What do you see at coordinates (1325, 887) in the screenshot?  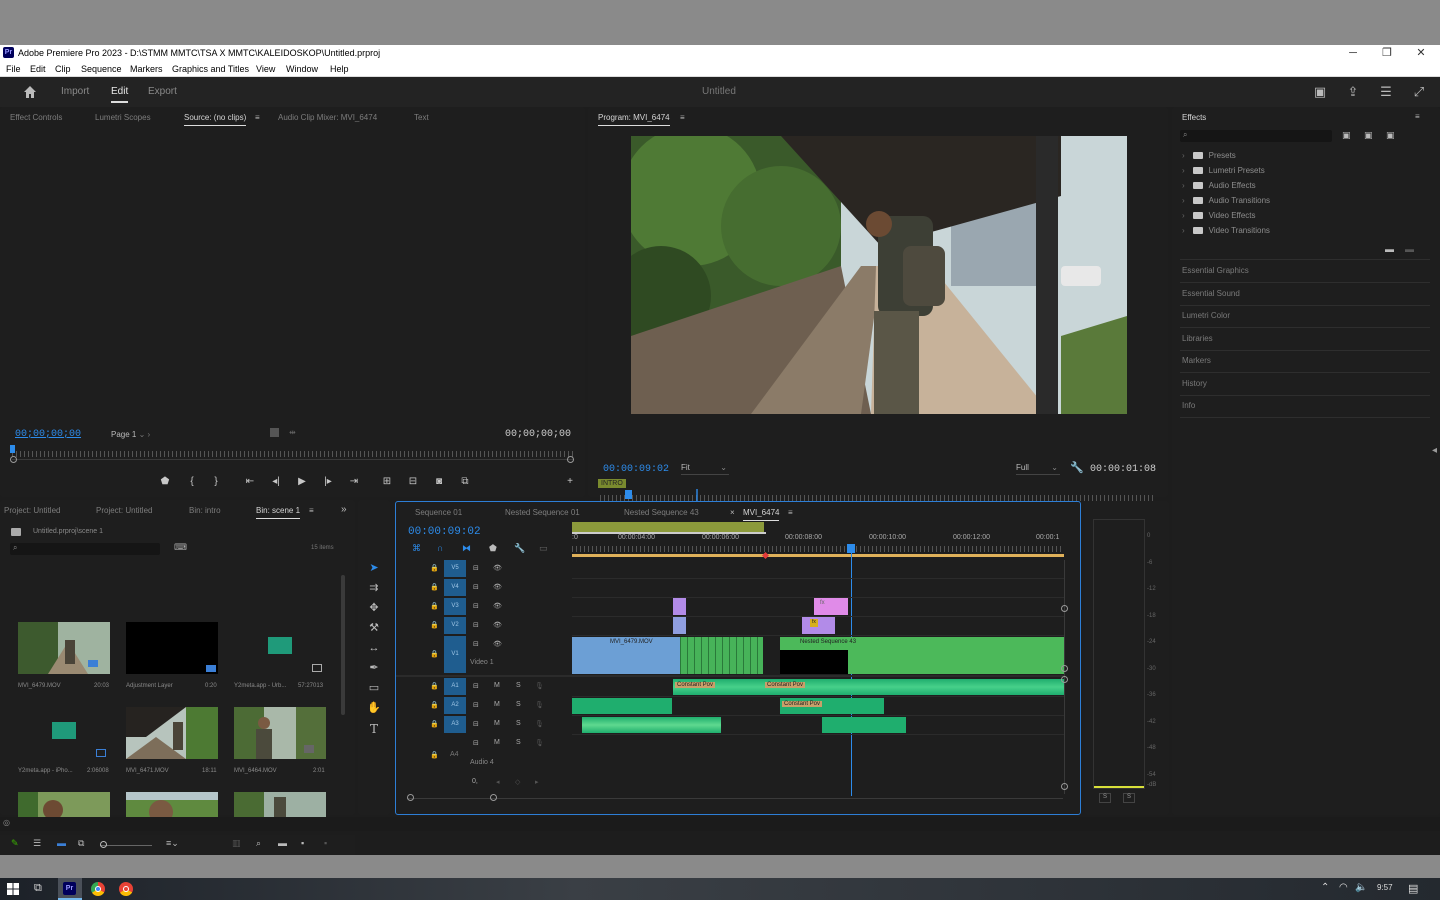 I see `tray-chevron-icon: ⌃` at bounding box center [1325, 887].